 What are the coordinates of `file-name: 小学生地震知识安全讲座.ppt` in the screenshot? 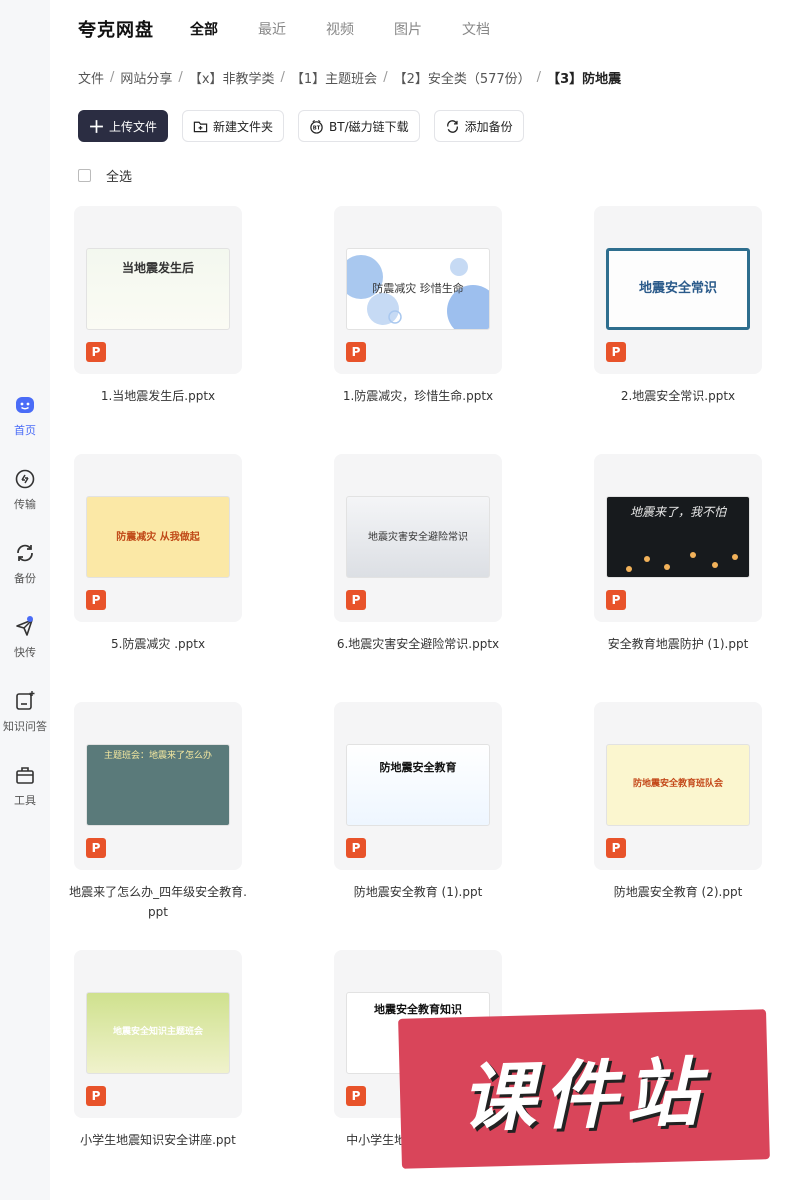 It's located at (158, 1140).